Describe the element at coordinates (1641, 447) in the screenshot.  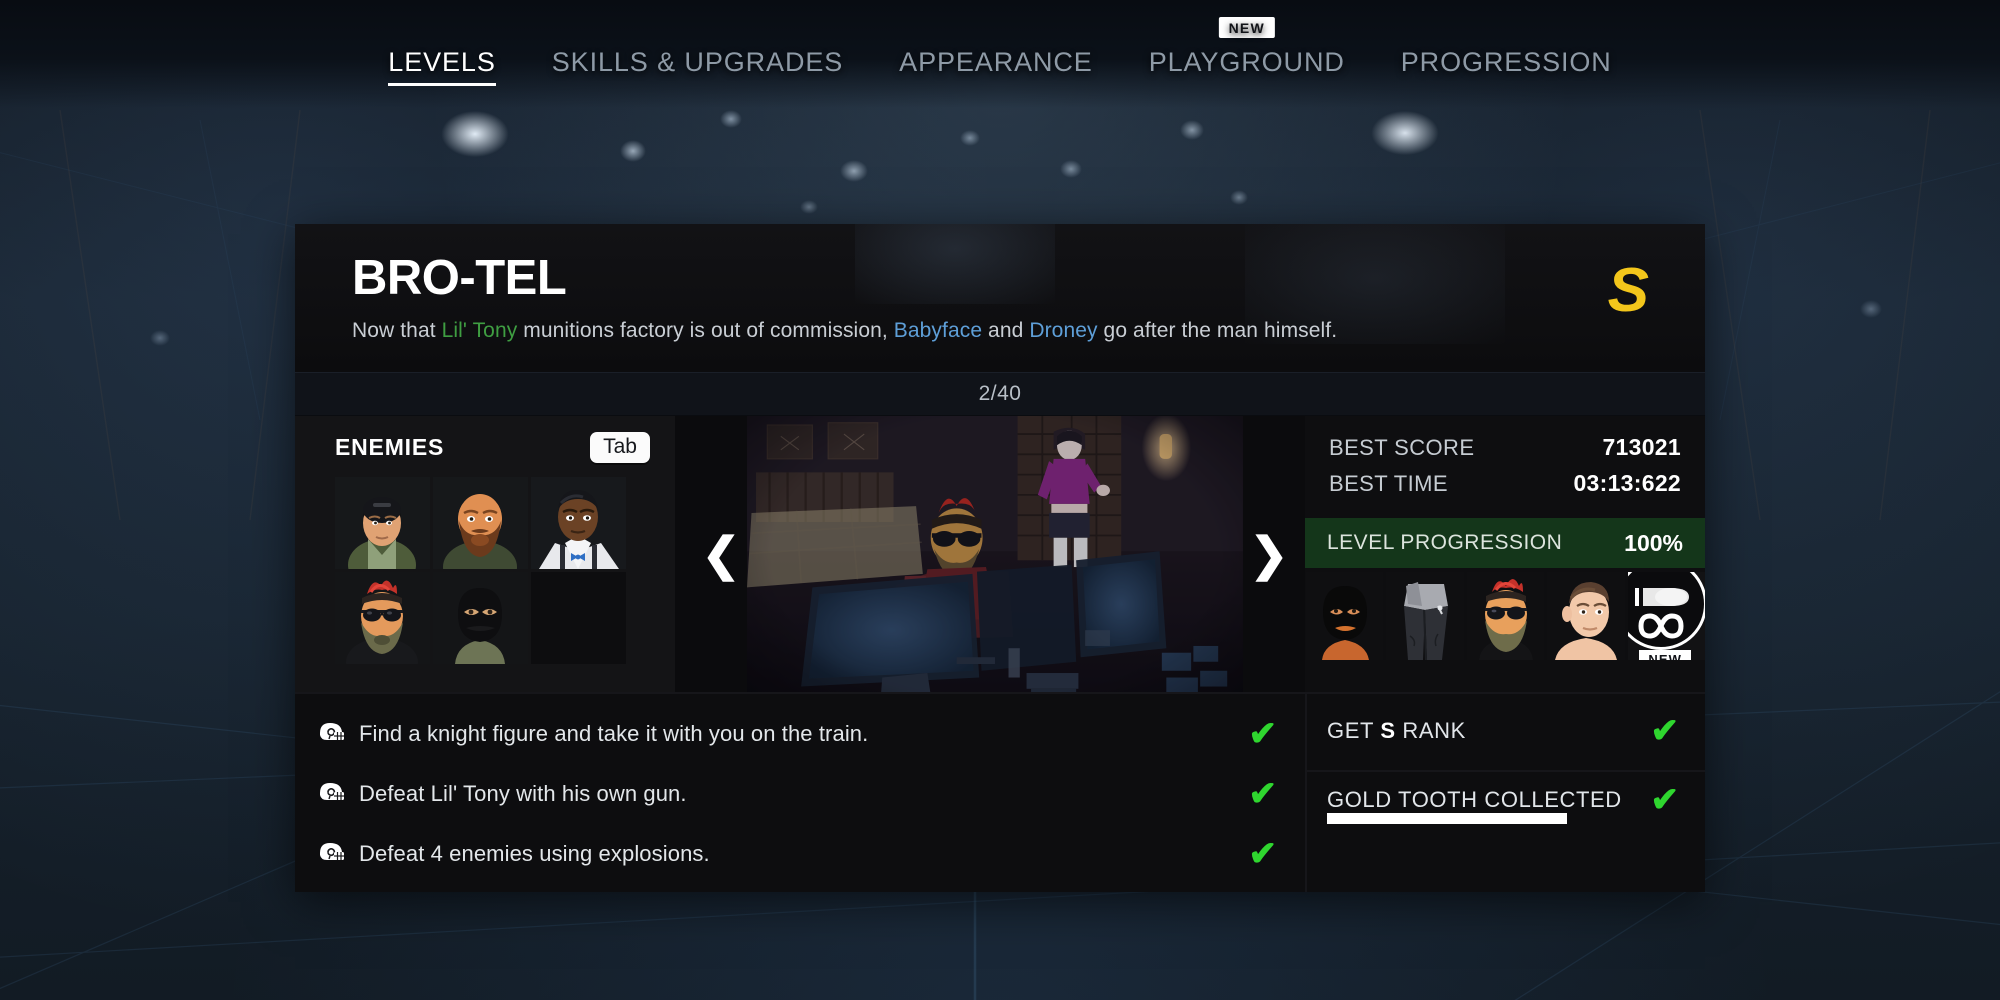
I see `stat-value: 713021` at that location.